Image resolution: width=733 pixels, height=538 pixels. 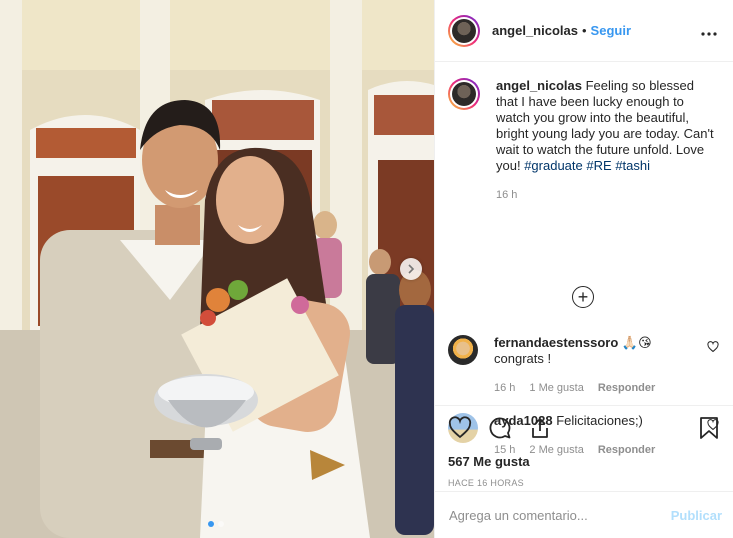 What do you see at coordinates (216, 524) in the screenshot?
I see `carousel-dots` at bounding box center [216, 524].